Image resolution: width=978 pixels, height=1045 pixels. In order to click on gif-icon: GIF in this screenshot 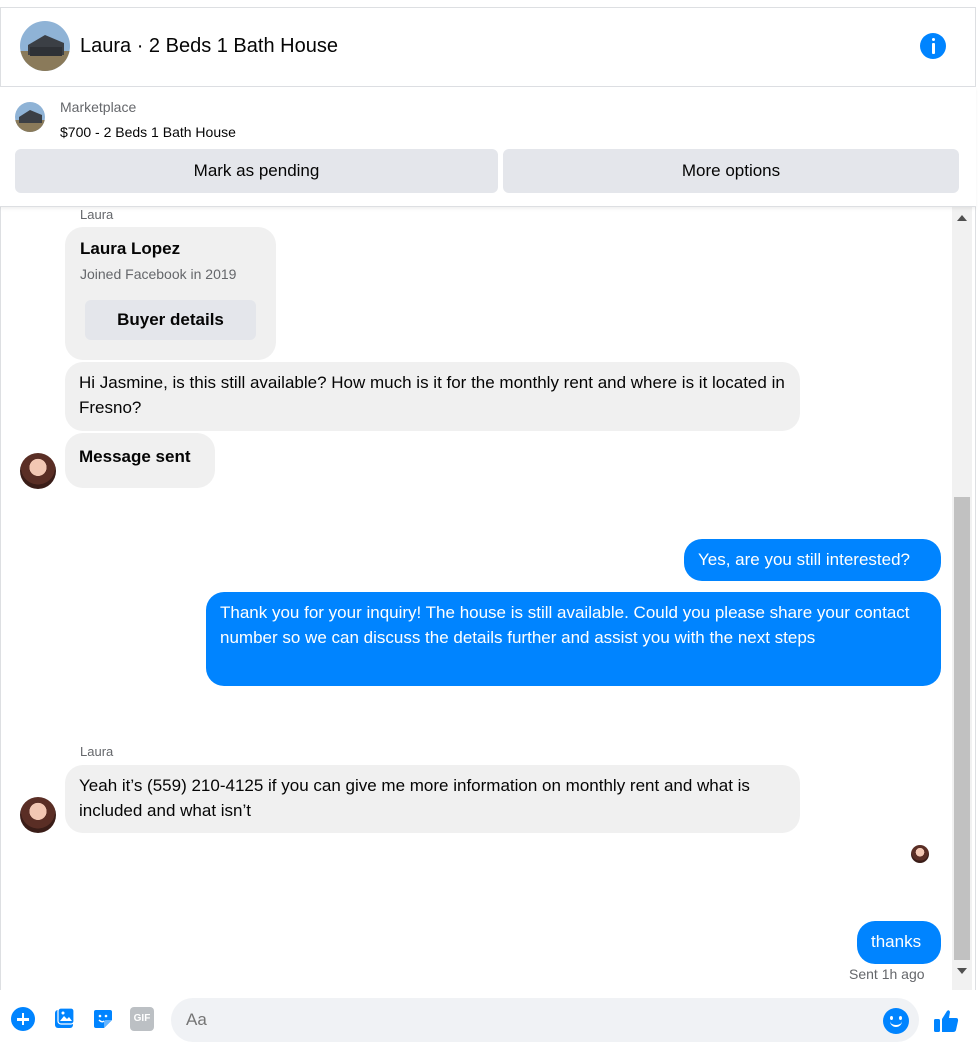, I will do `click(142, 1019)`.